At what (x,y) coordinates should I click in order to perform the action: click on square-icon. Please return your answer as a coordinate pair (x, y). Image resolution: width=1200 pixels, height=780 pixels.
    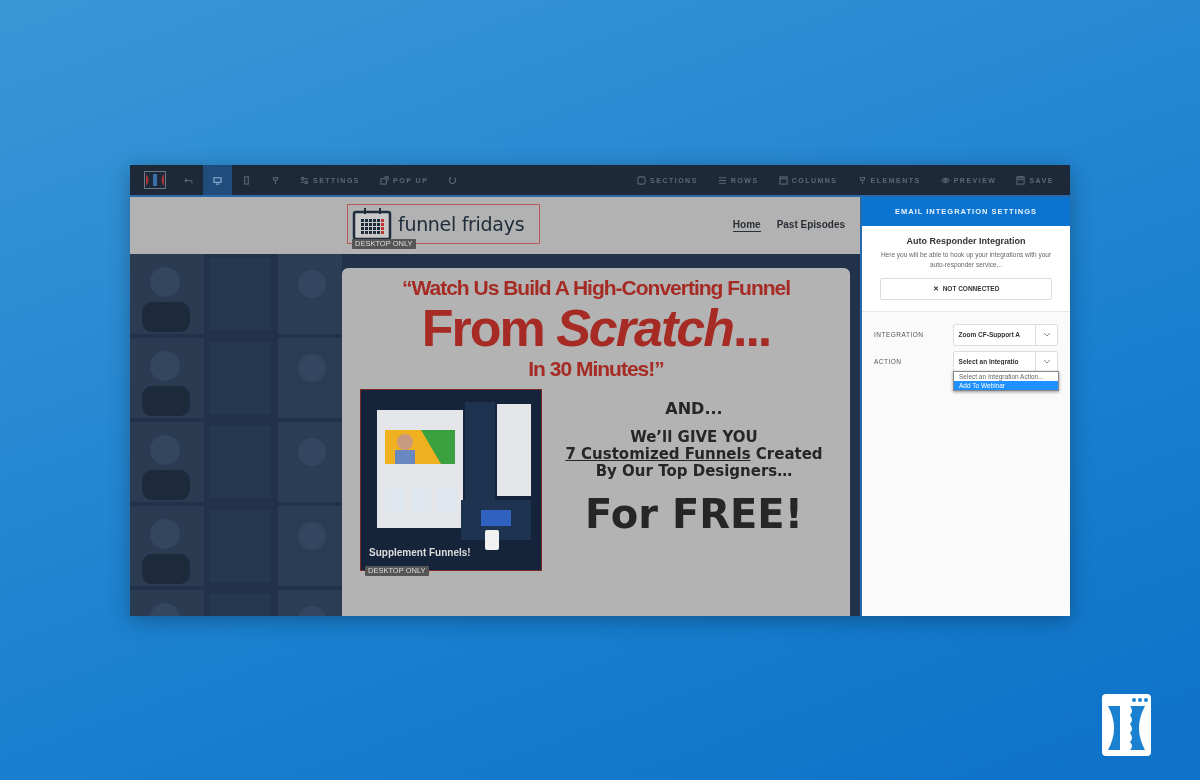
    Looking at the image, I should click on (642, 180).